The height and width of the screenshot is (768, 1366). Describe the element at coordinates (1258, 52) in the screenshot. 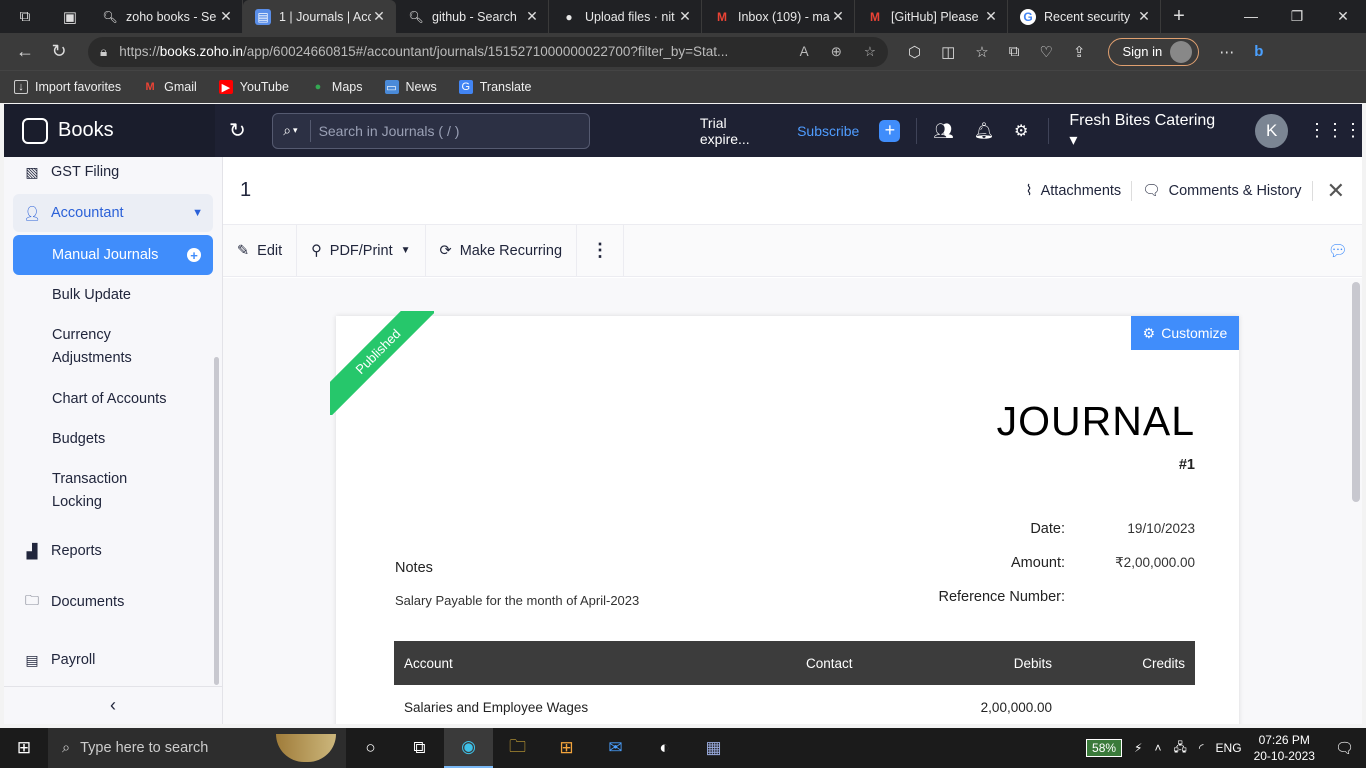

I see `bing-icon: b` at that location.